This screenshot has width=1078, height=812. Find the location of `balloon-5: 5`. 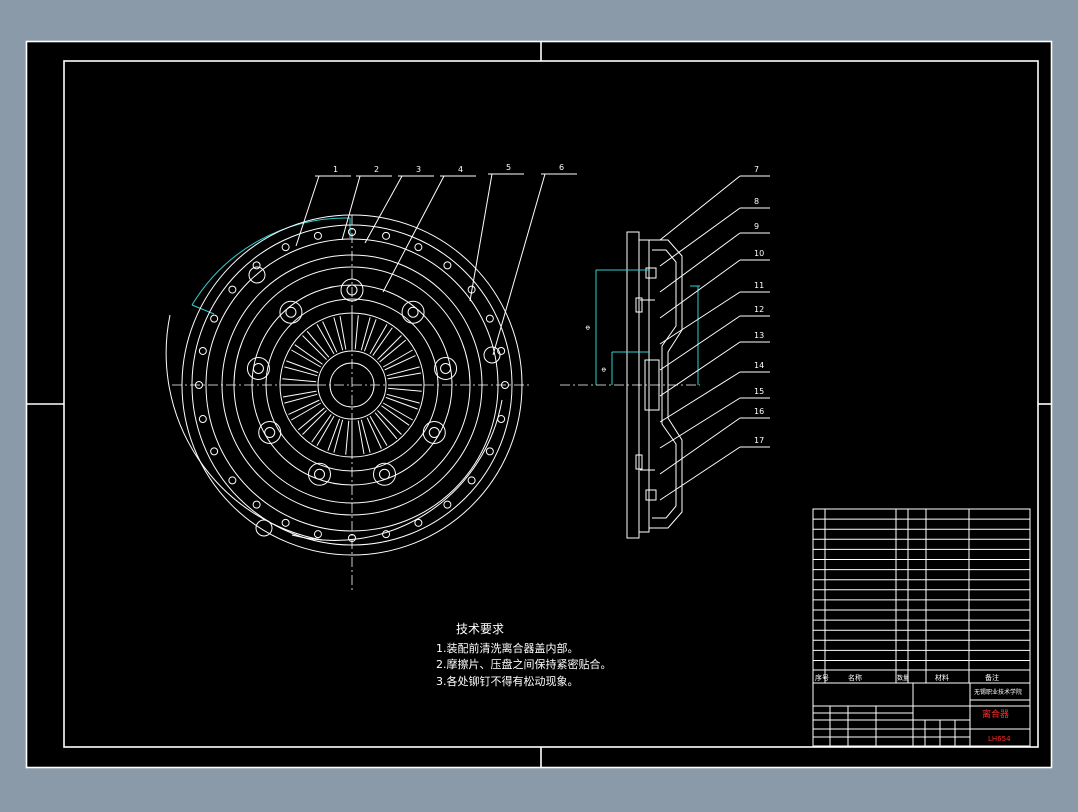

balloon-5: 5 is located at coordinates (508, 167).